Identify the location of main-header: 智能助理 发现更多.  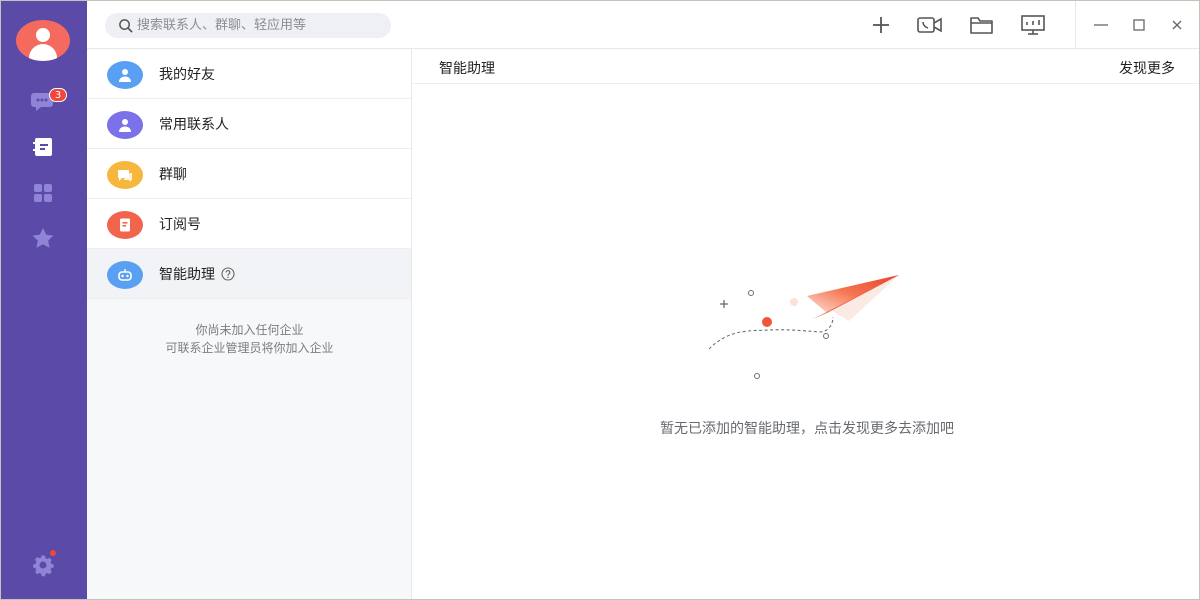
(806, 66).